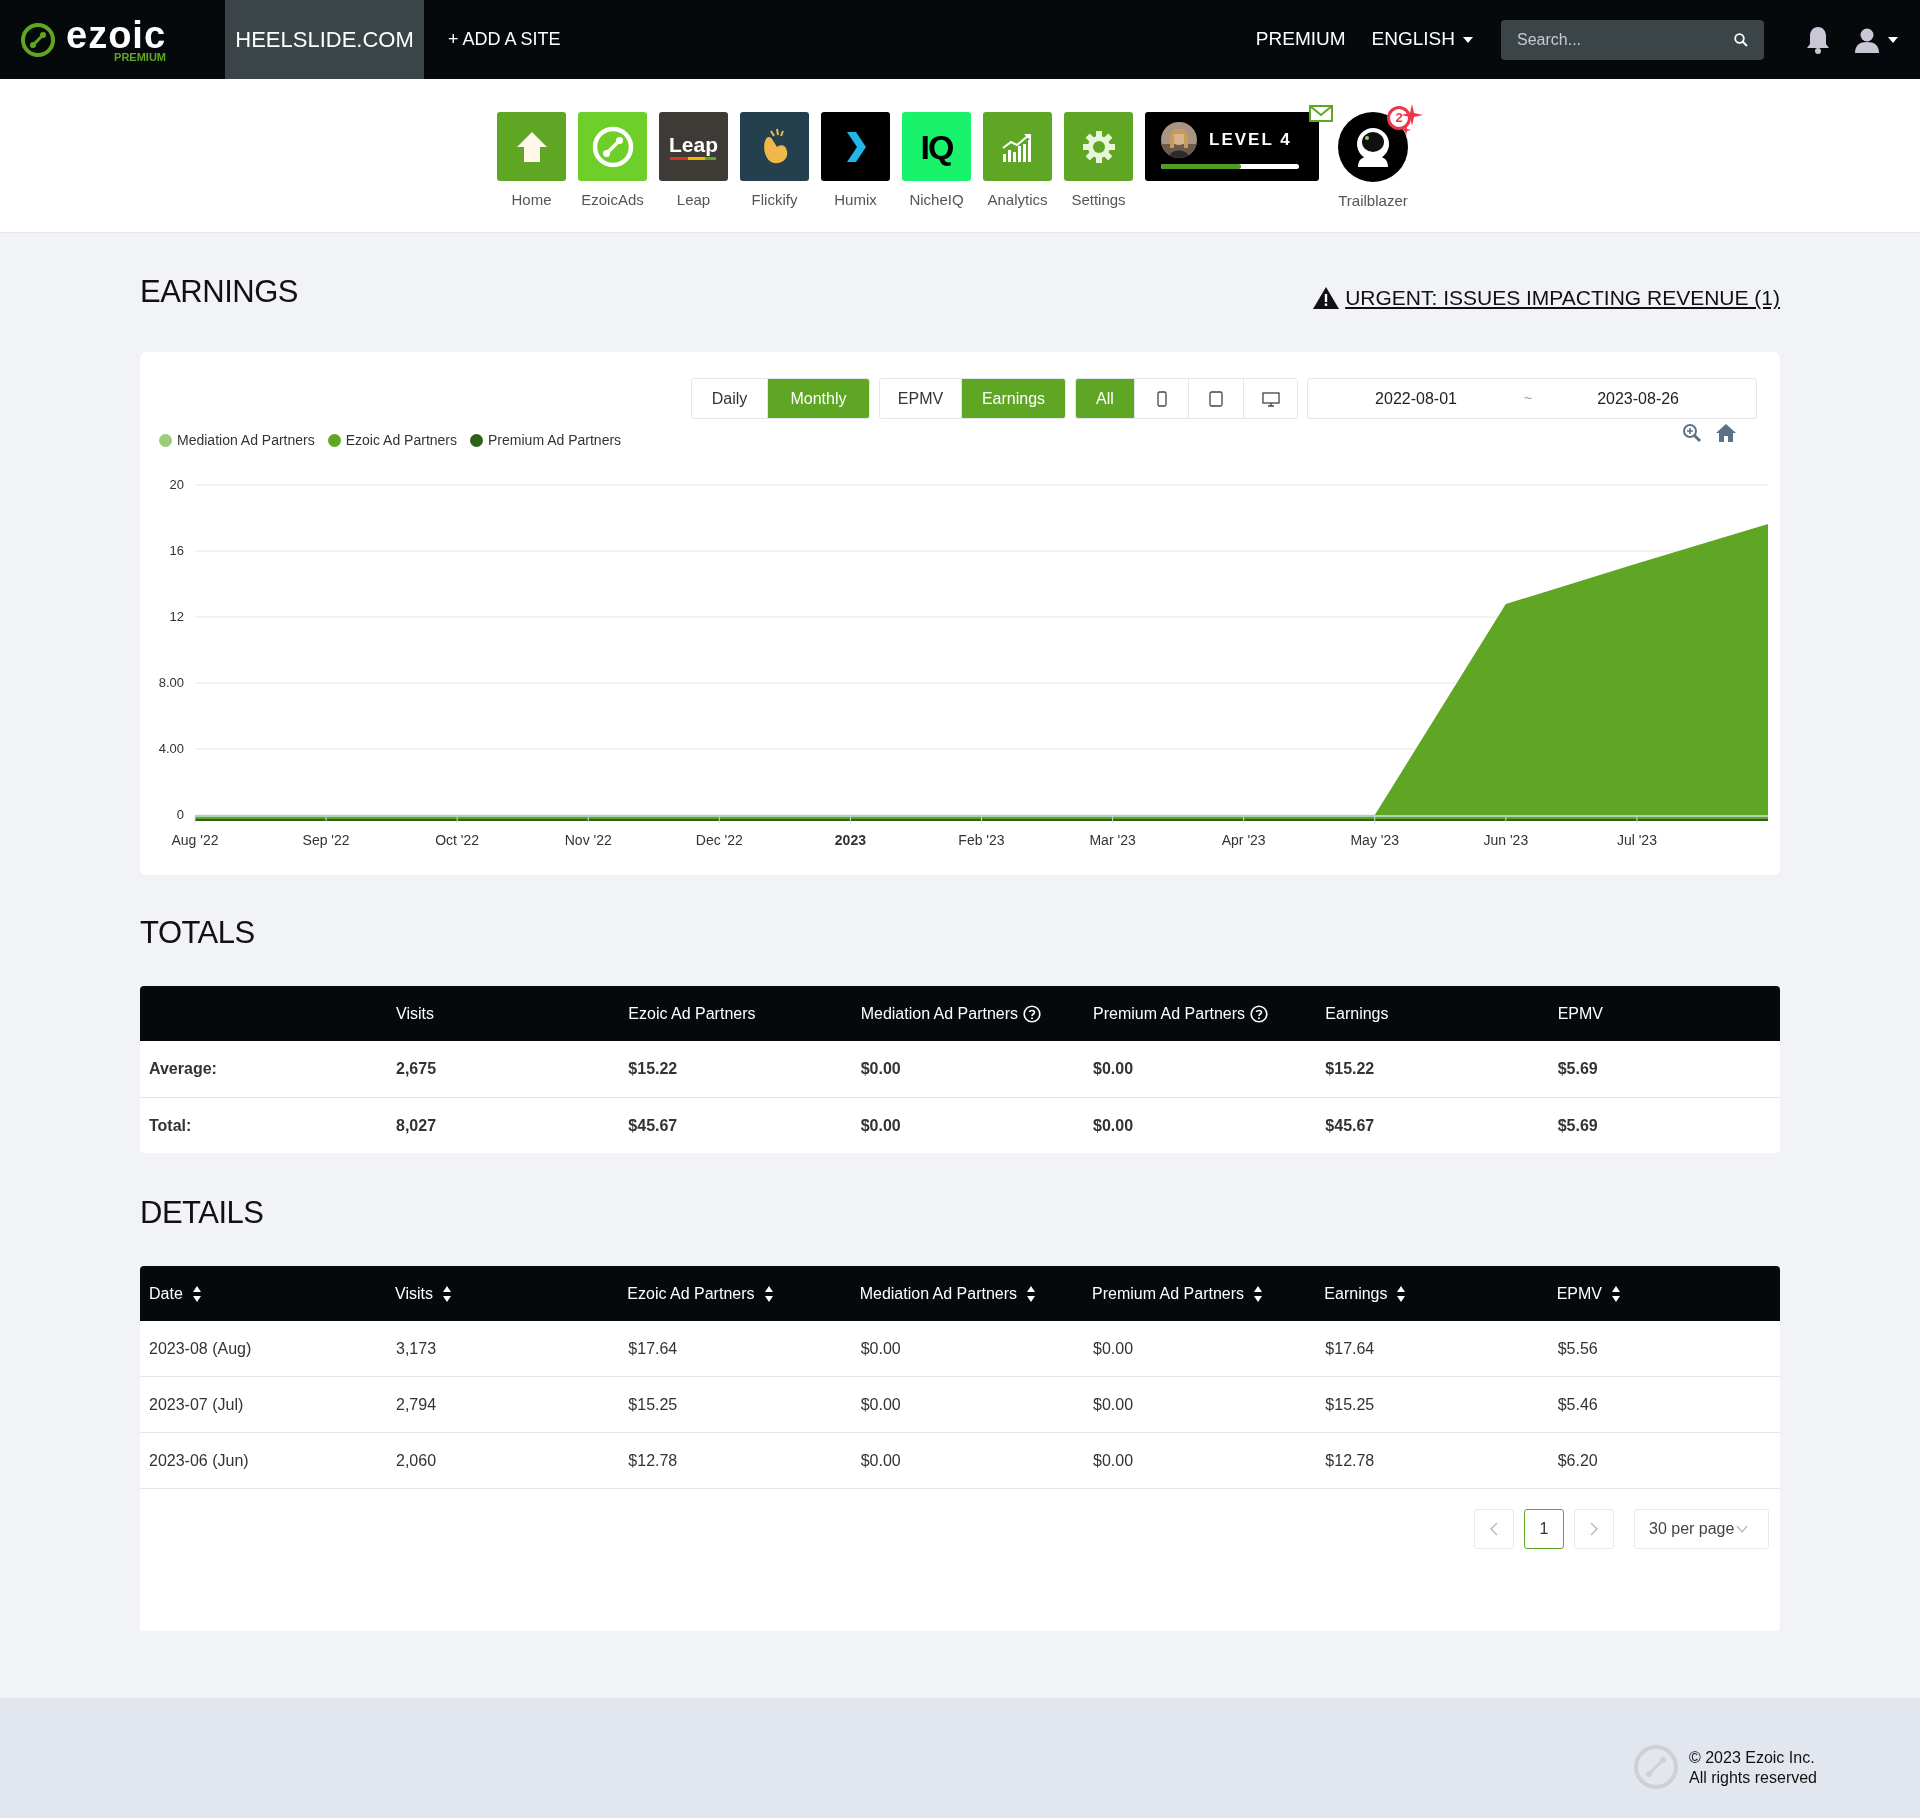  I want to click on section-title: EARNINGS, so click(219, 291).